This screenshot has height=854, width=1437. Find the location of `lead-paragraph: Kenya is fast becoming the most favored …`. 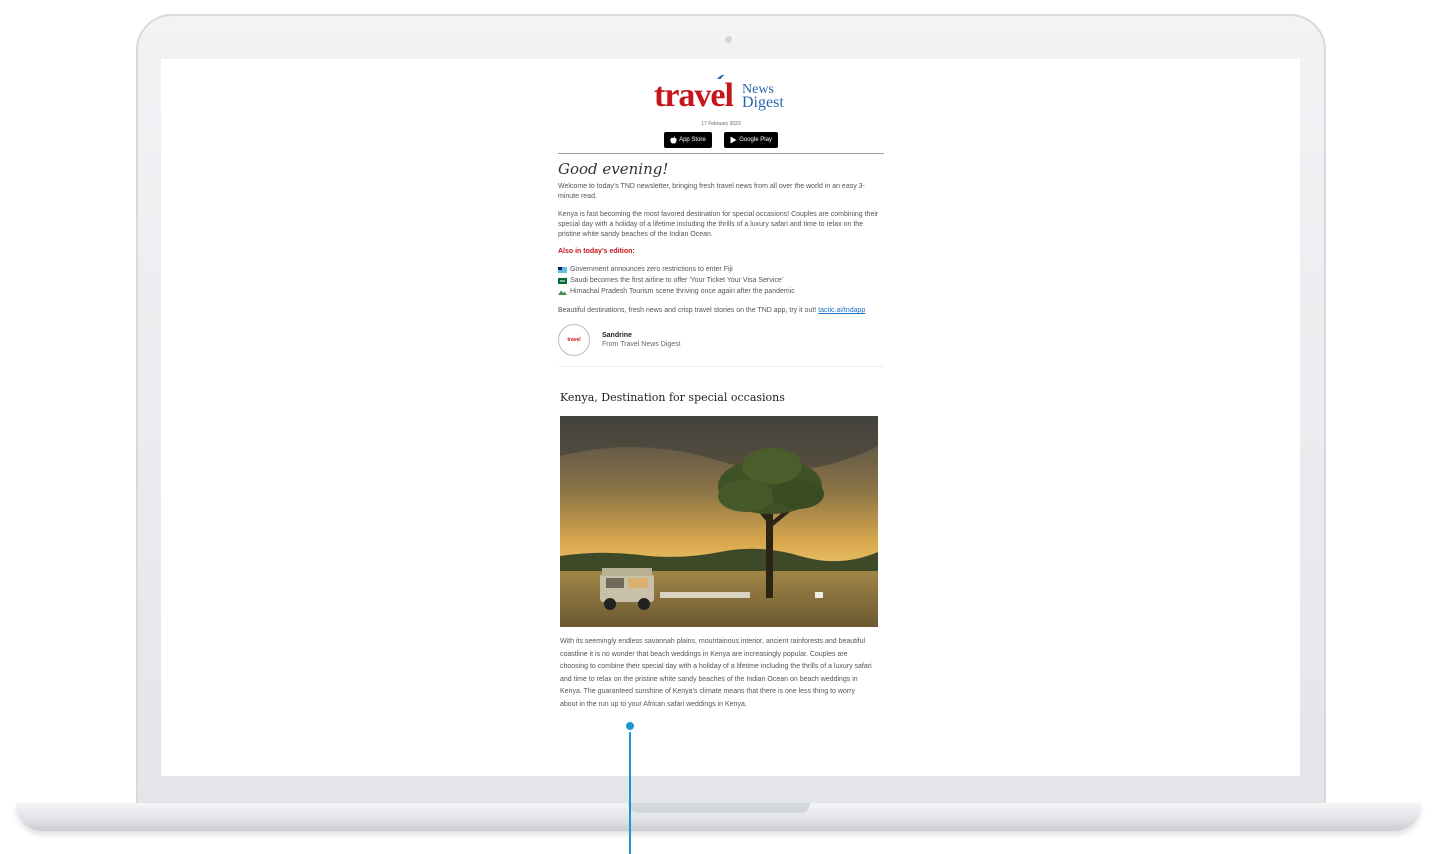

lead-paragraph: Kenya is fast becoming the most favored … is located at coordinates (718, 224).